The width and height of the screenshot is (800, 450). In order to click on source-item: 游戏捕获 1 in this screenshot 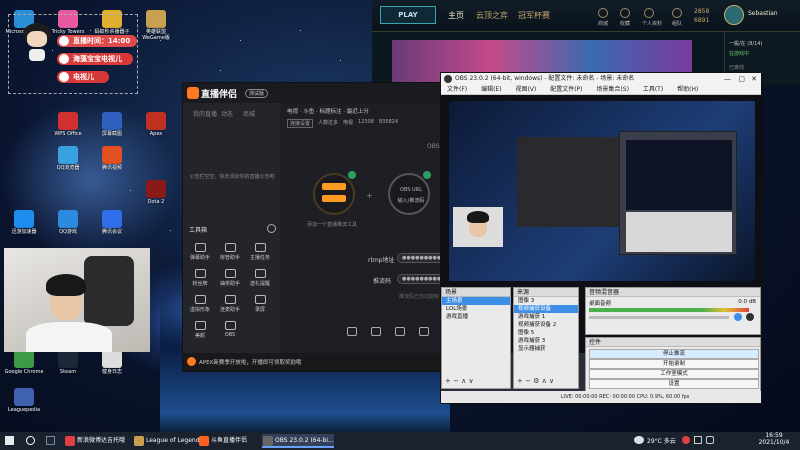, I will do `click(546, 317)`.